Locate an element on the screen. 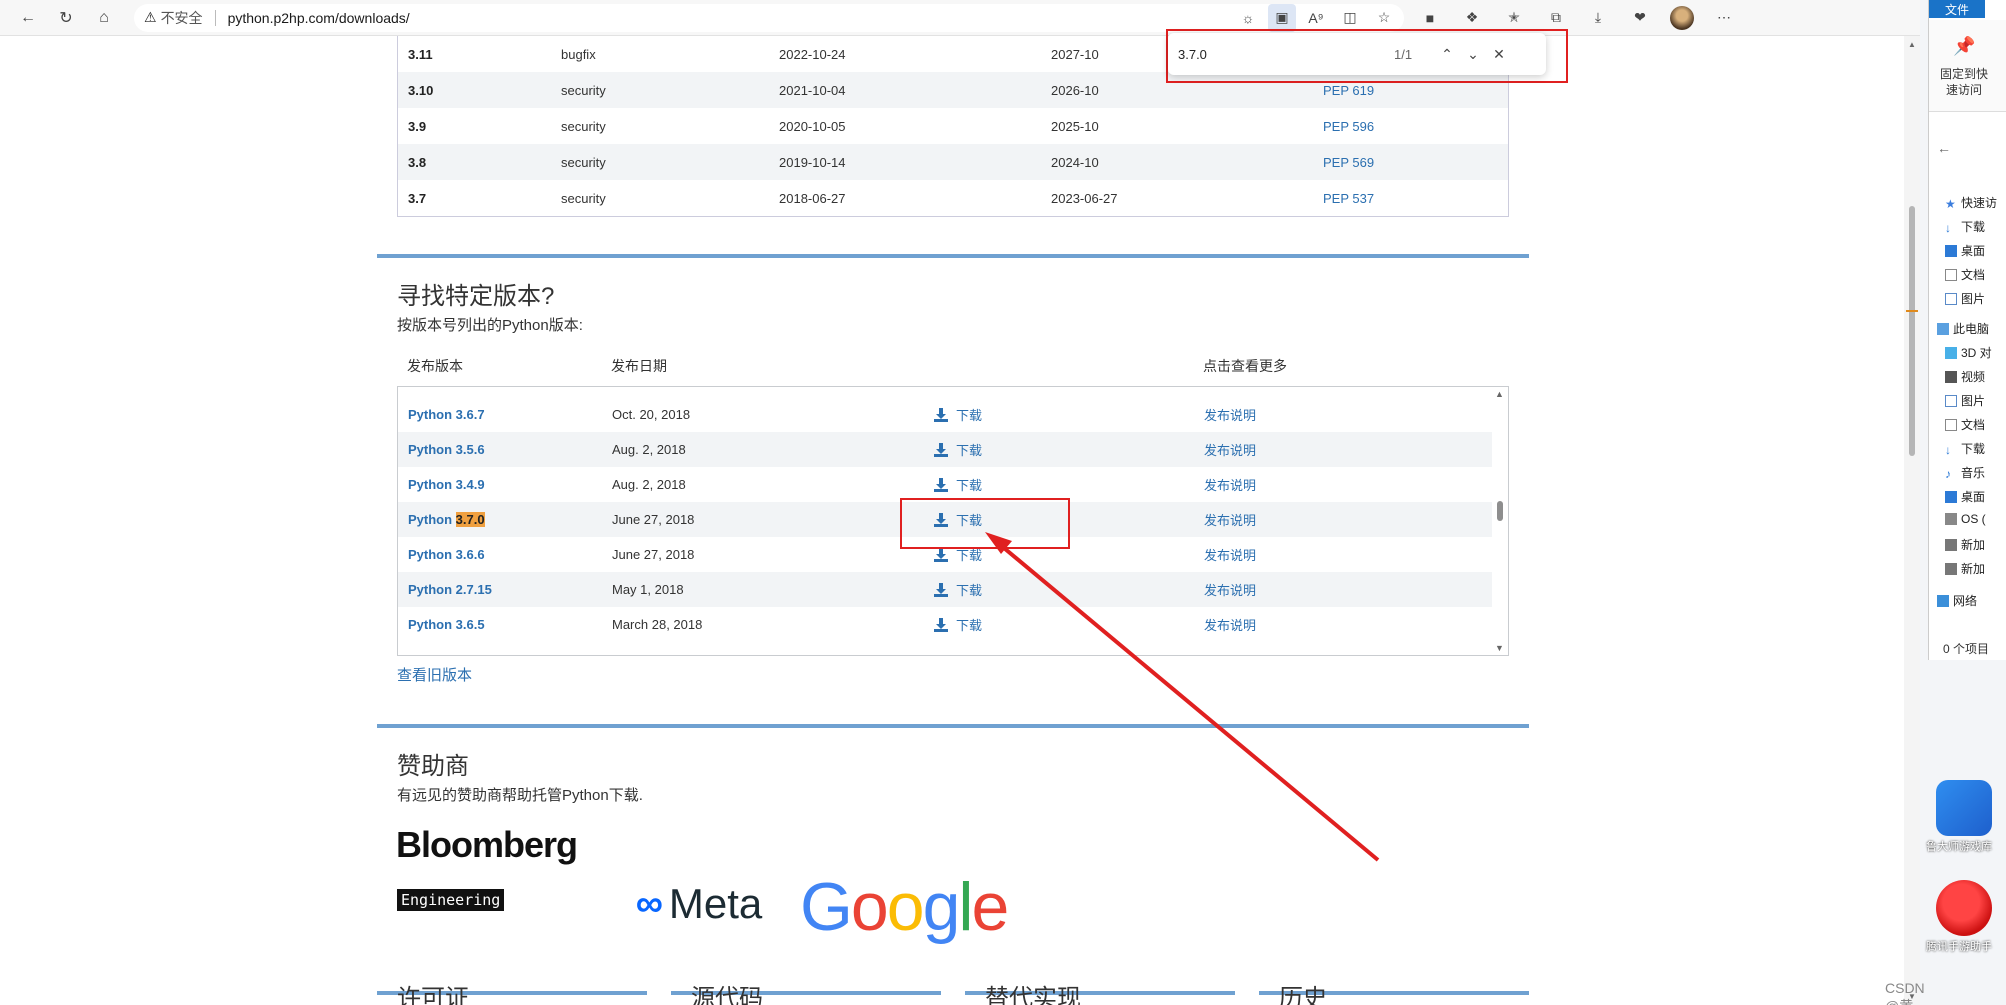  release-version-number: 3.6.7 is located at coordinates (470, 414).